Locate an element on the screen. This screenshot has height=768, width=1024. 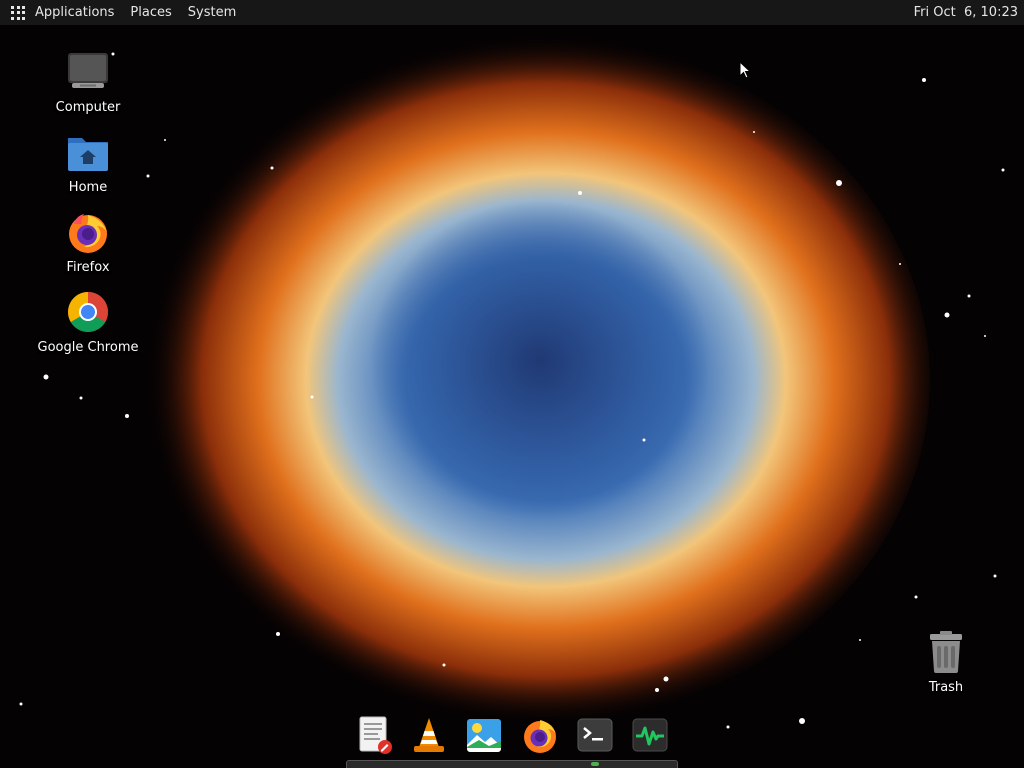
image-viewer-icon is located at coordinates (484, 735).